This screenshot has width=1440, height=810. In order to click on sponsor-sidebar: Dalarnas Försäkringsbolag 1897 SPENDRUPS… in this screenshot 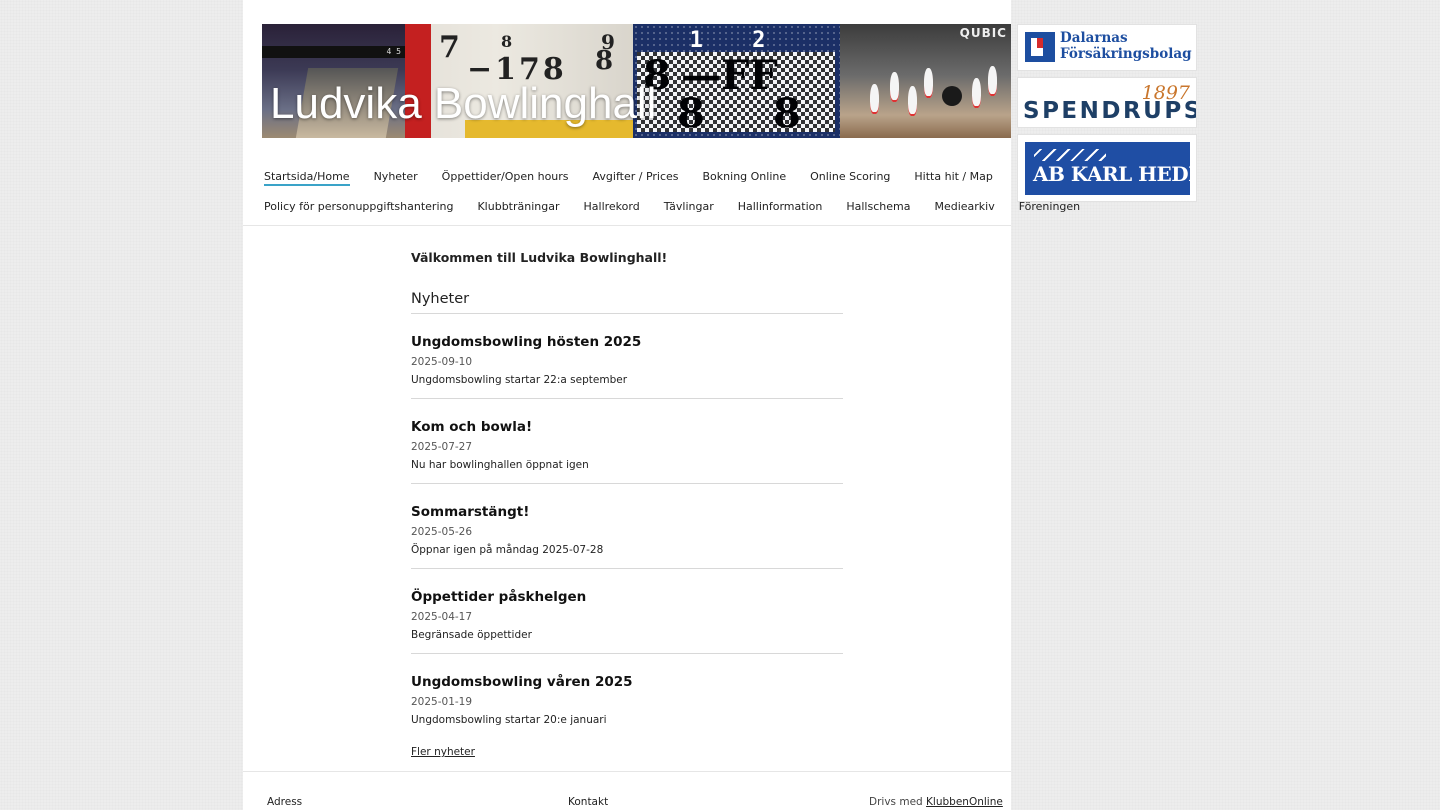, I will do `click(1107, 116)`.